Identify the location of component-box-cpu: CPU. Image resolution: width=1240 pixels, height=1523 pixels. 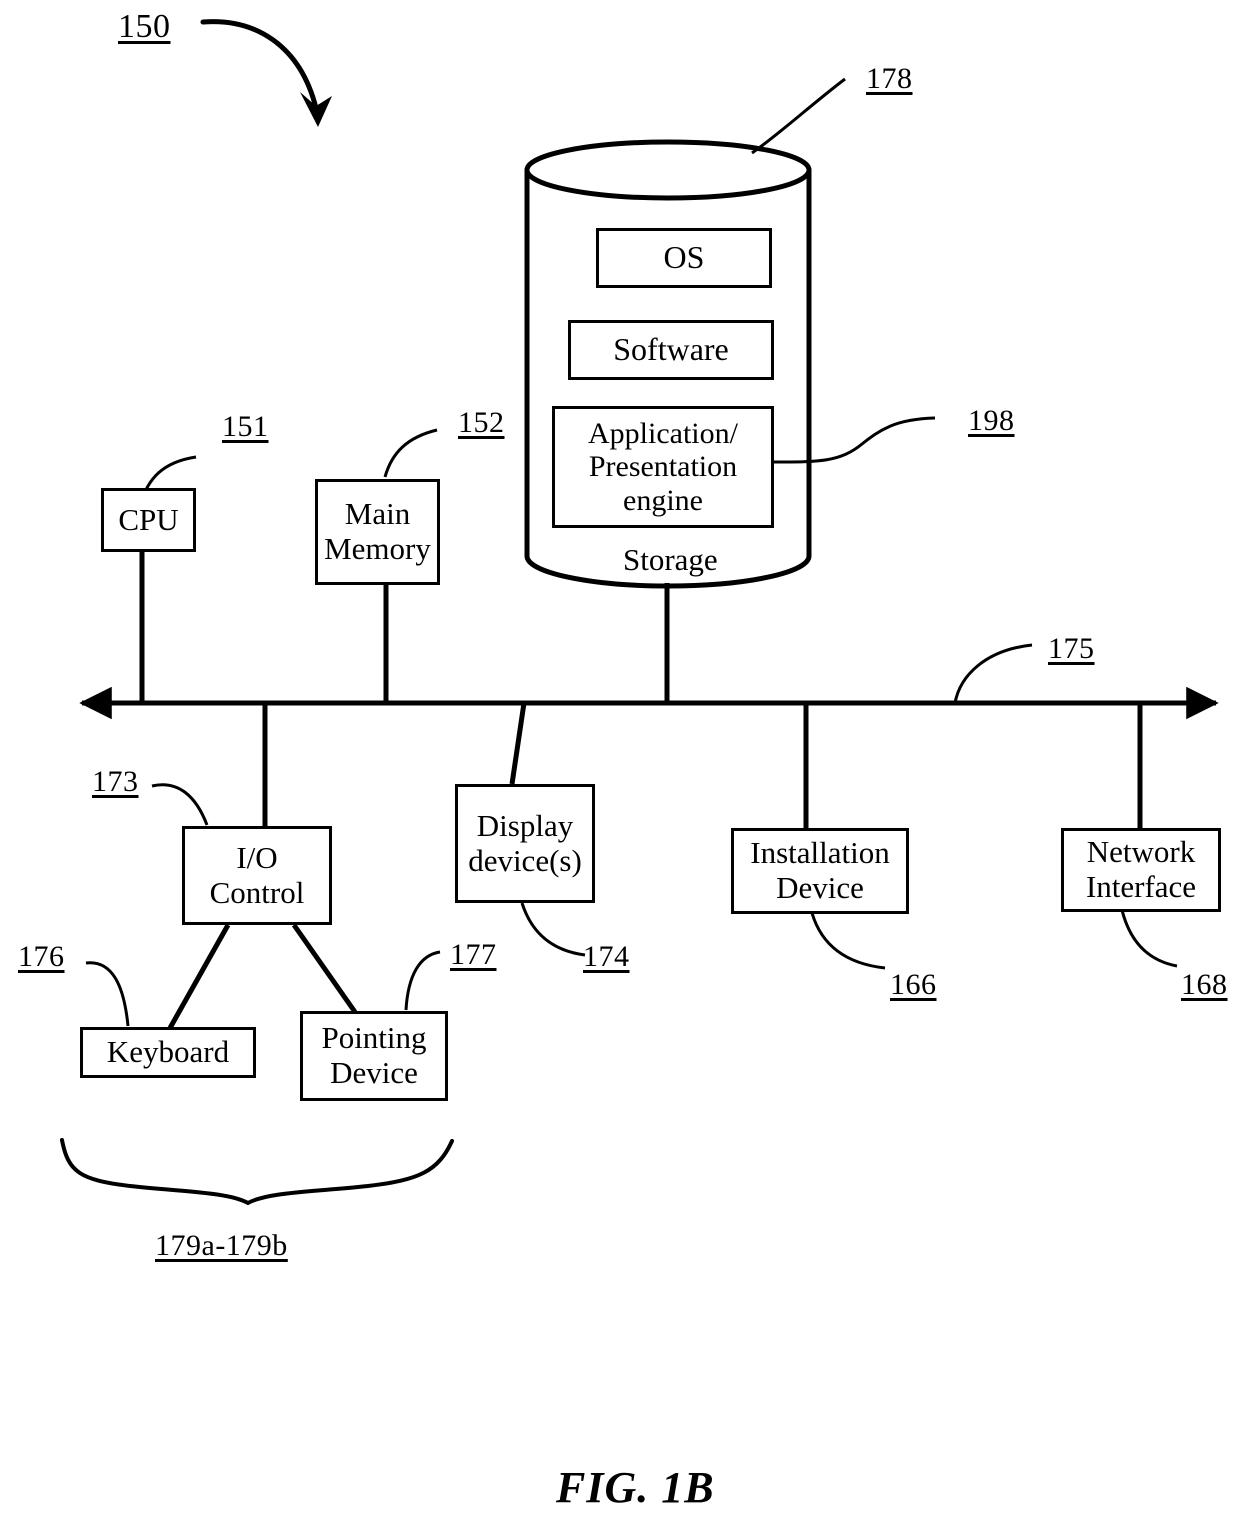
(148, 520).